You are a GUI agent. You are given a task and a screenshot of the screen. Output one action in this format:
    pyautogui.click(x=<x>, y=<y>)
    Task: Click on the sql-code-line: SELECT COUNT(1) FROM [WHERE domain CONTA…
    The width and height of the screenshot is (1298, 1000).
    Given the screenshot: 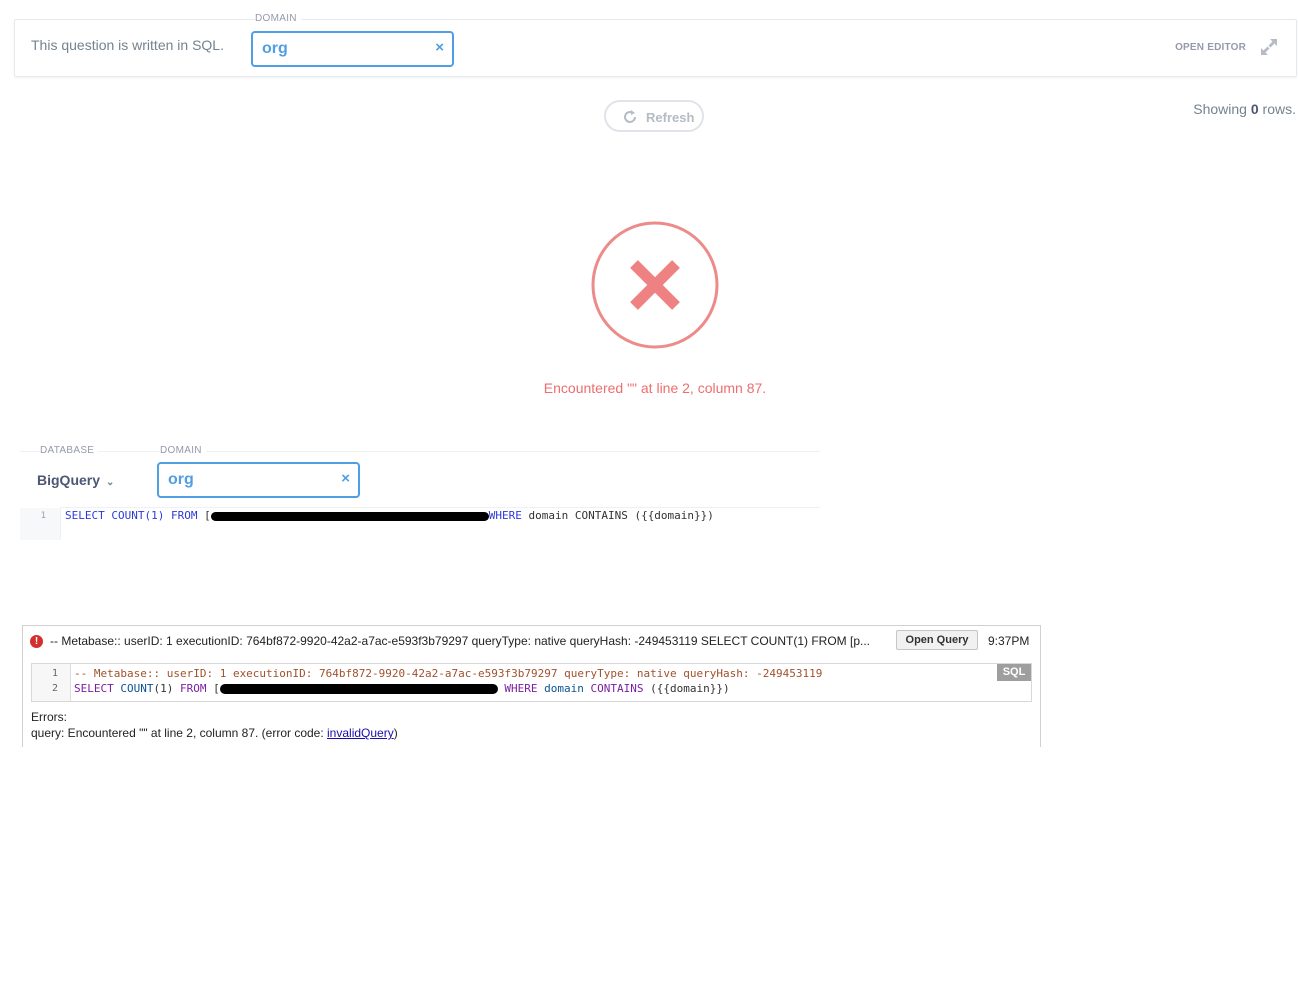 What is the action you would take?
    pyautogui.click(x=389, y=515)
    